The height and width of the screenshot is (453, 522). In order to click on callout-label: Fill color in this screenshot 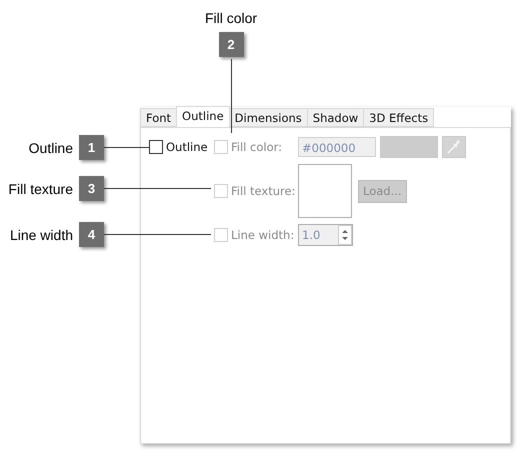, I will do `click(231, 18)`.